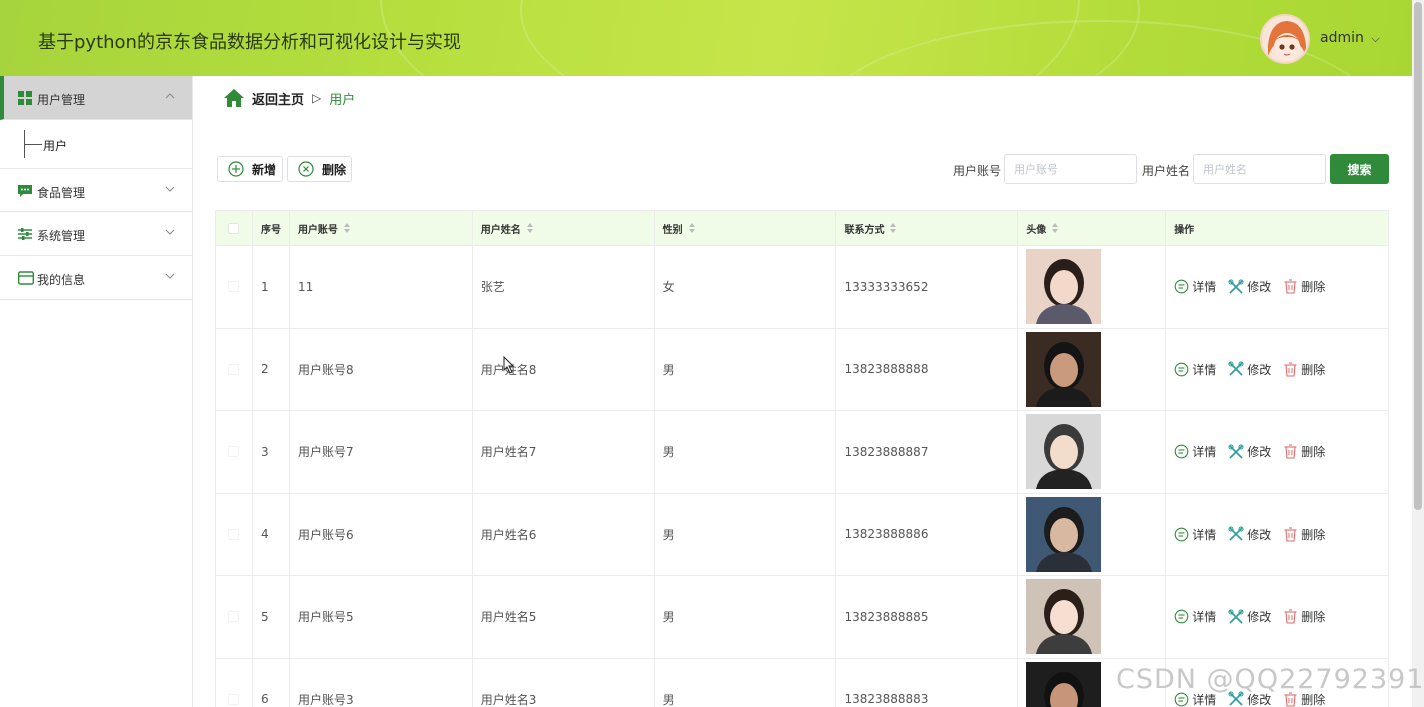 This screenshot has height=707, width=1424. I want to click on sidebar-item-my-info: 我的信息, so click(96, 278).